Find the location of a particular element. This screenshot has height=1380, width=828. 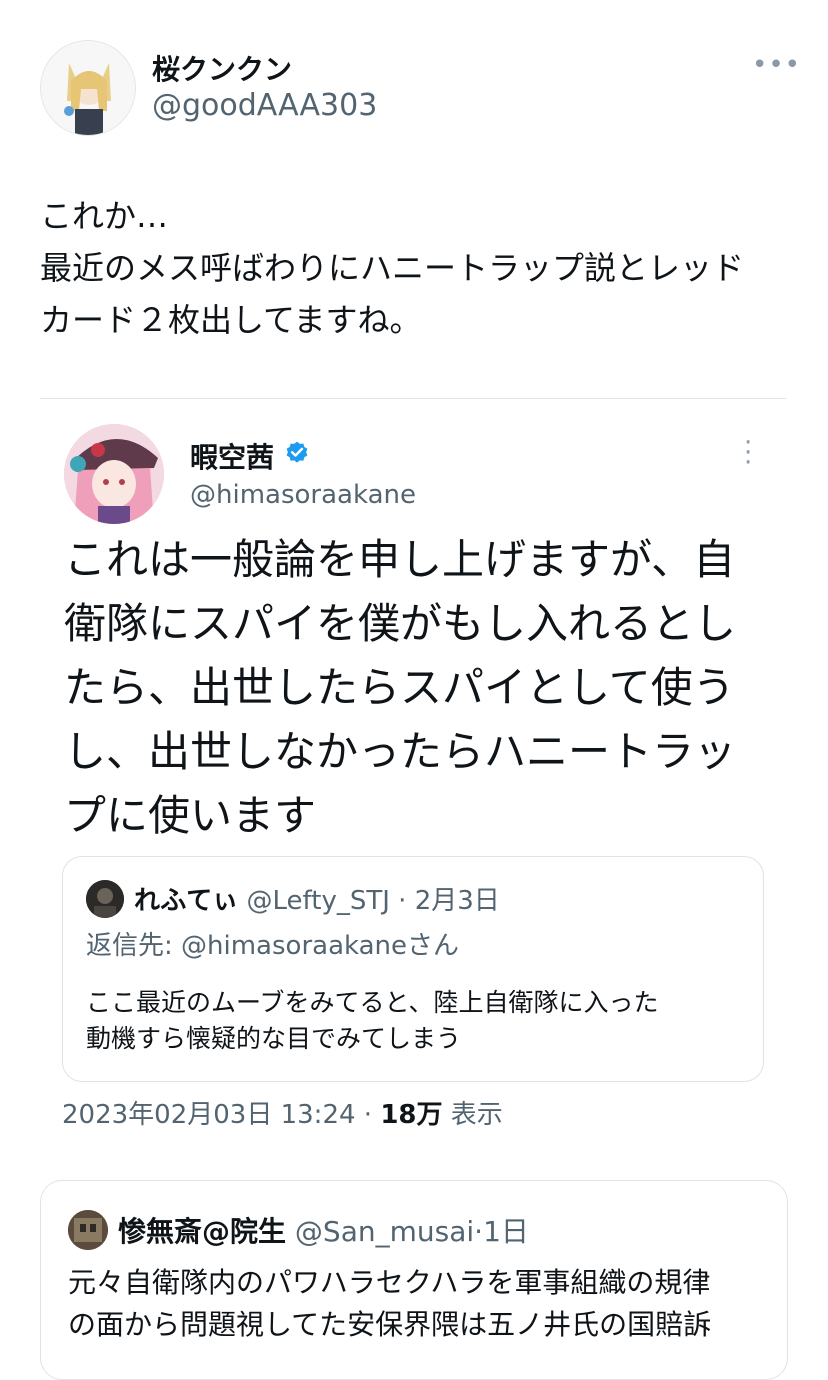

tweet-meta: 2023年02月03日 13:24 · 18万 表示 is located at coordinates (282, 1112).